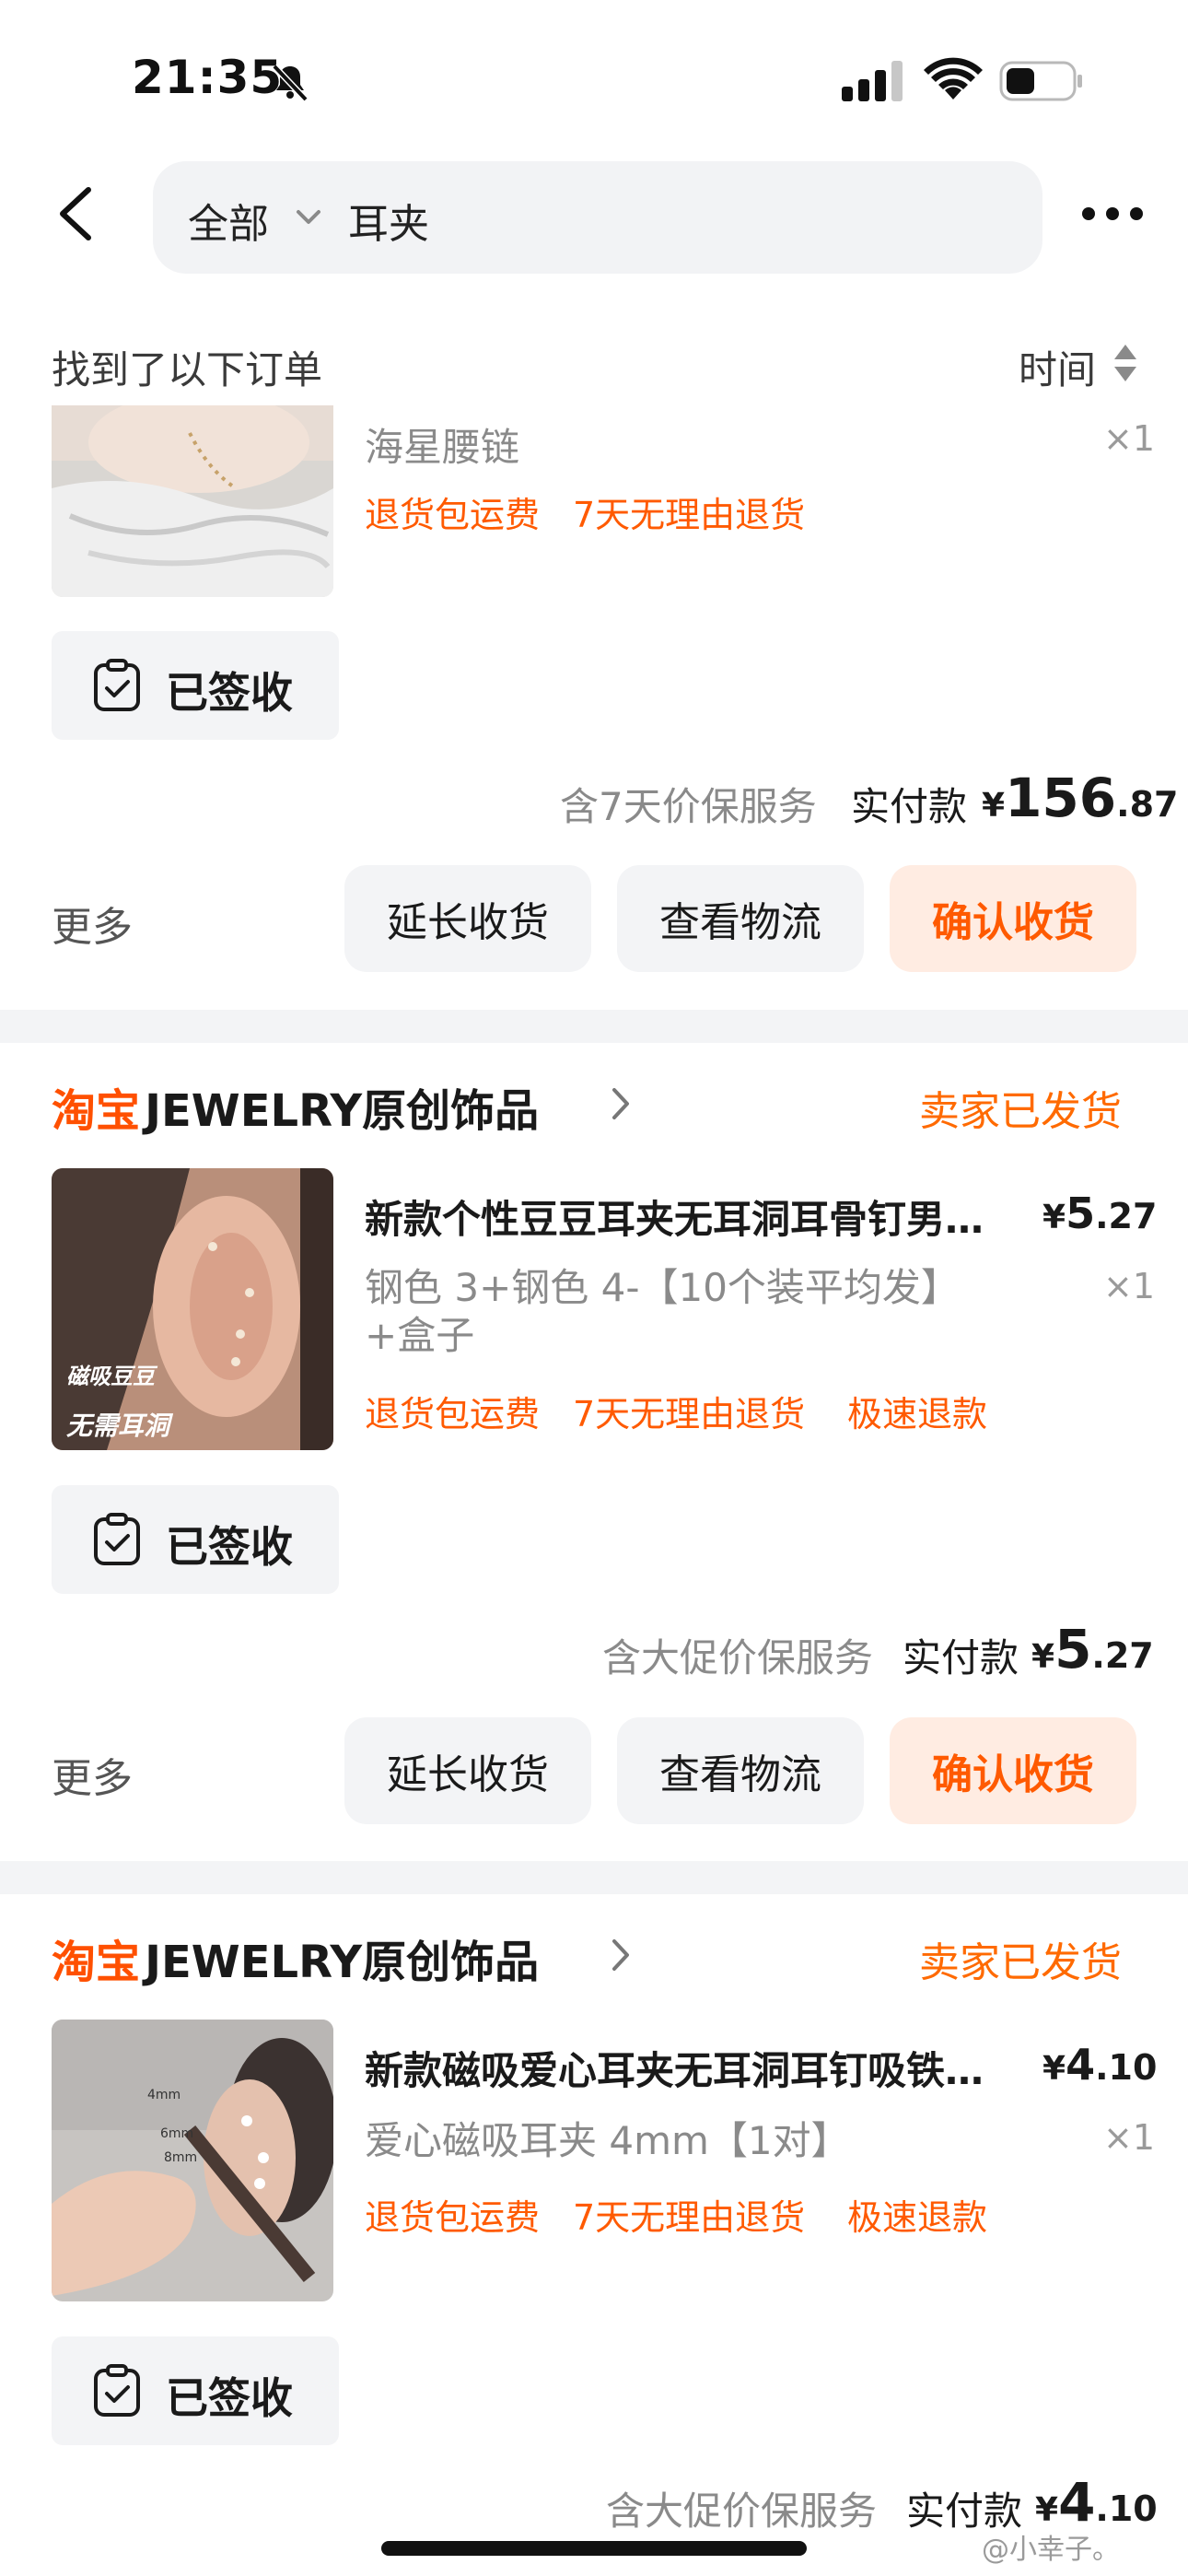 The image size is (1188, 2576). I want to click on item-title: 海星腰链, so click(442, 444).